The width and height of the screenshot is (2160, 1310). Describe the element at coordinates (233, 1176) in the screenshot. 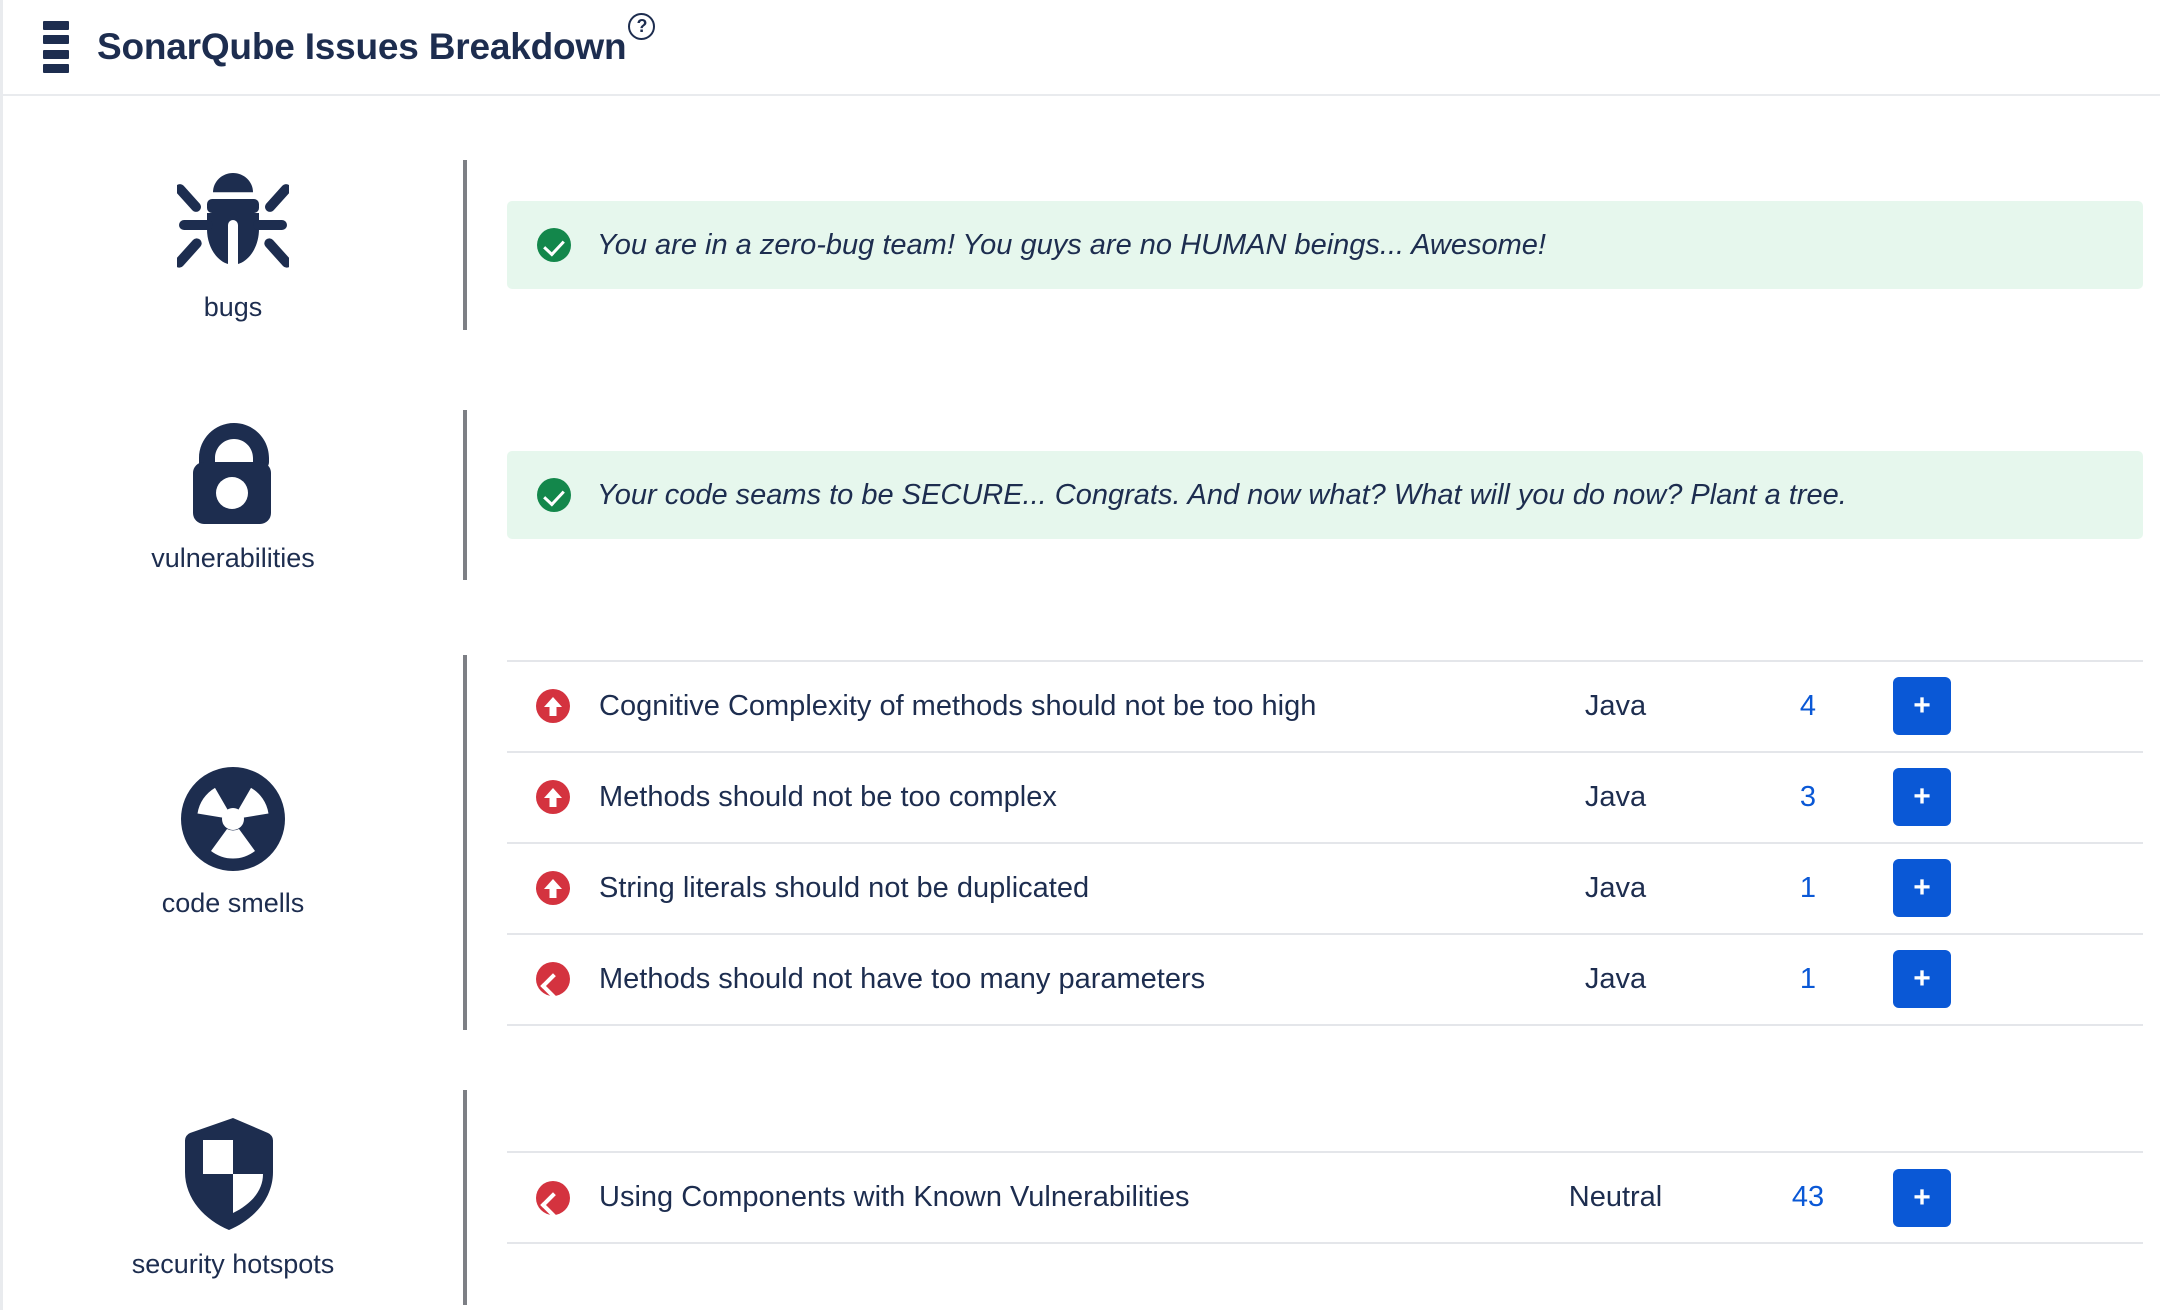

I see `shield-icon` at that location.